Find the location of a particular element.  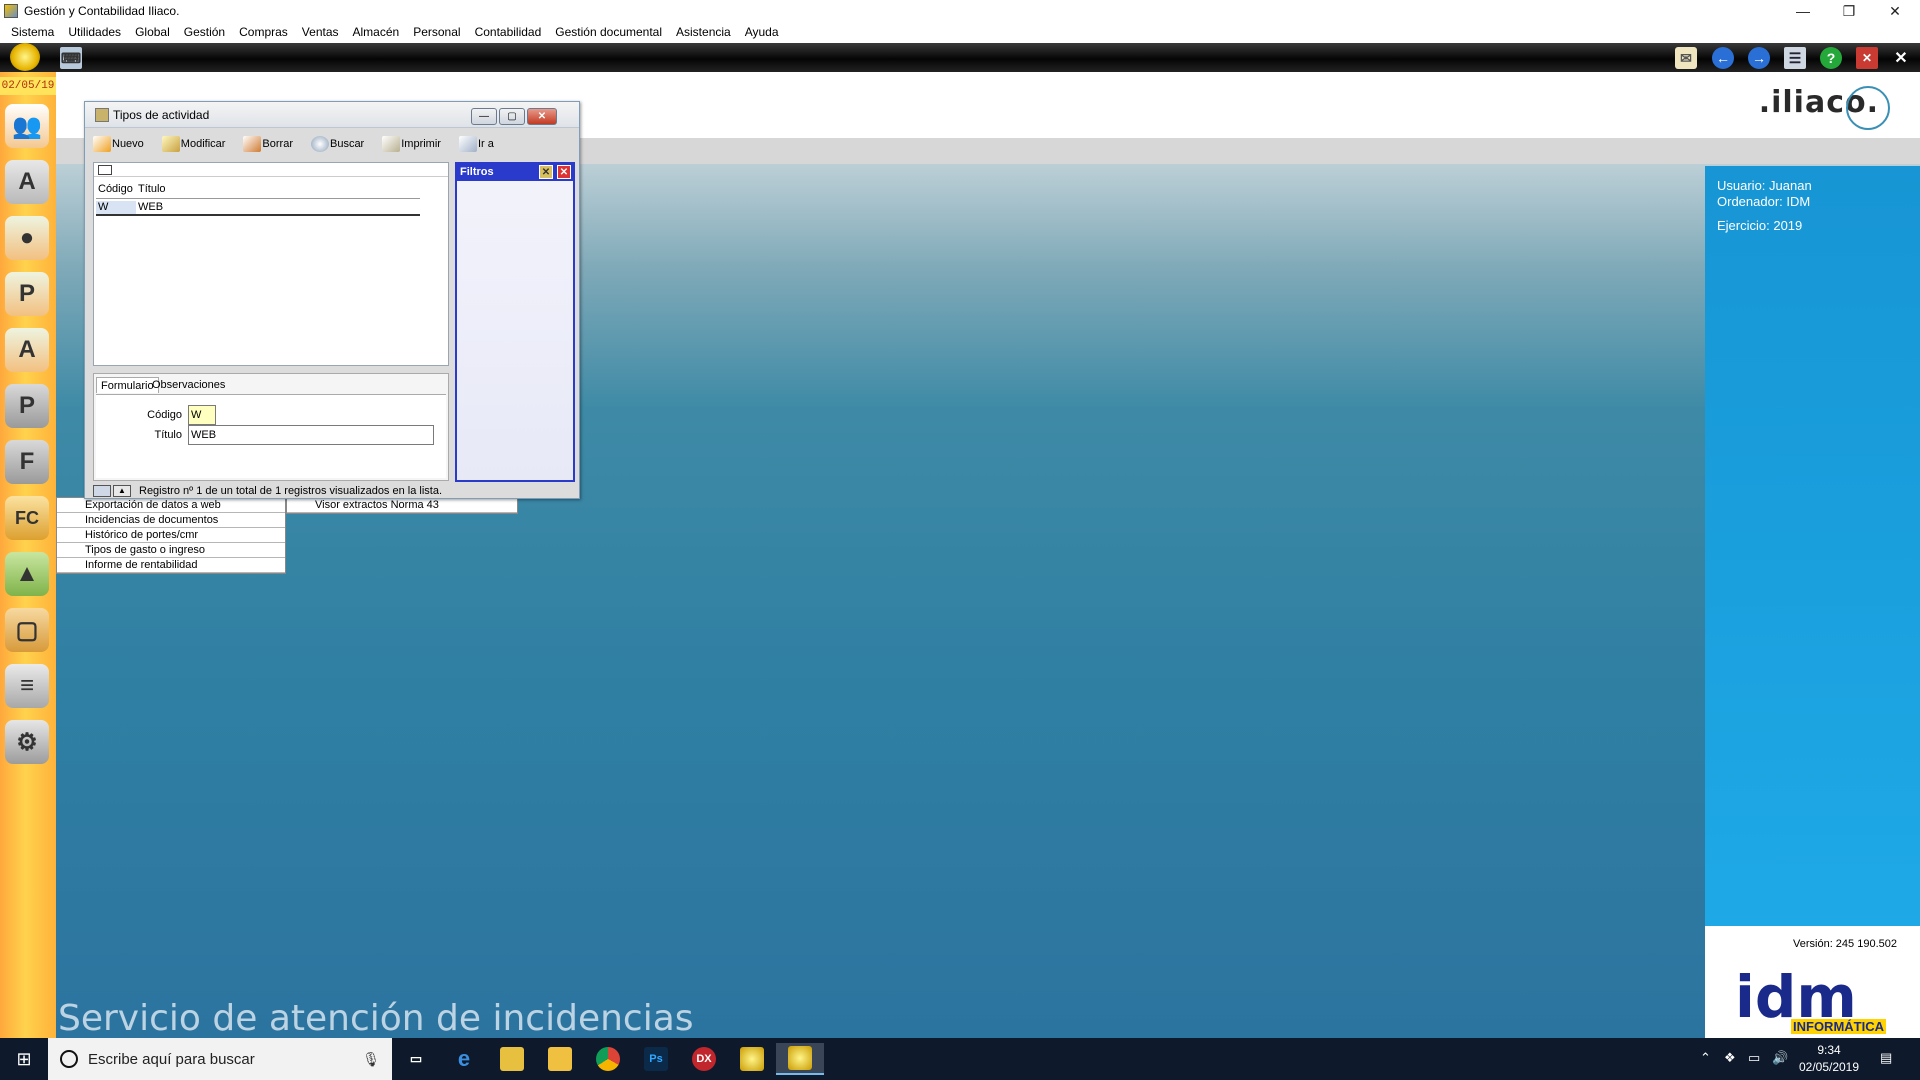

file-explorer-icon is located at coordinates (560, 1059).